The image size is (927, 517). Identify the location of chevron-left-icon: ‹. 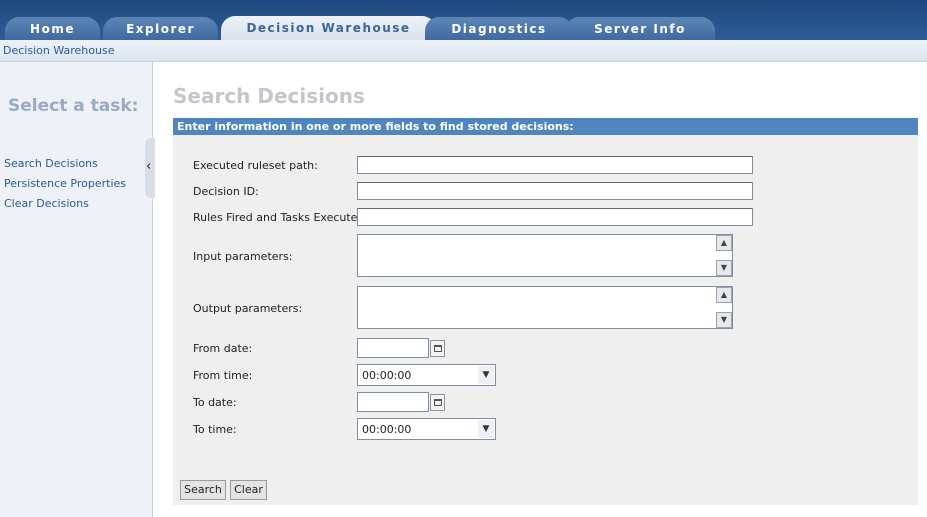
(149, 166).